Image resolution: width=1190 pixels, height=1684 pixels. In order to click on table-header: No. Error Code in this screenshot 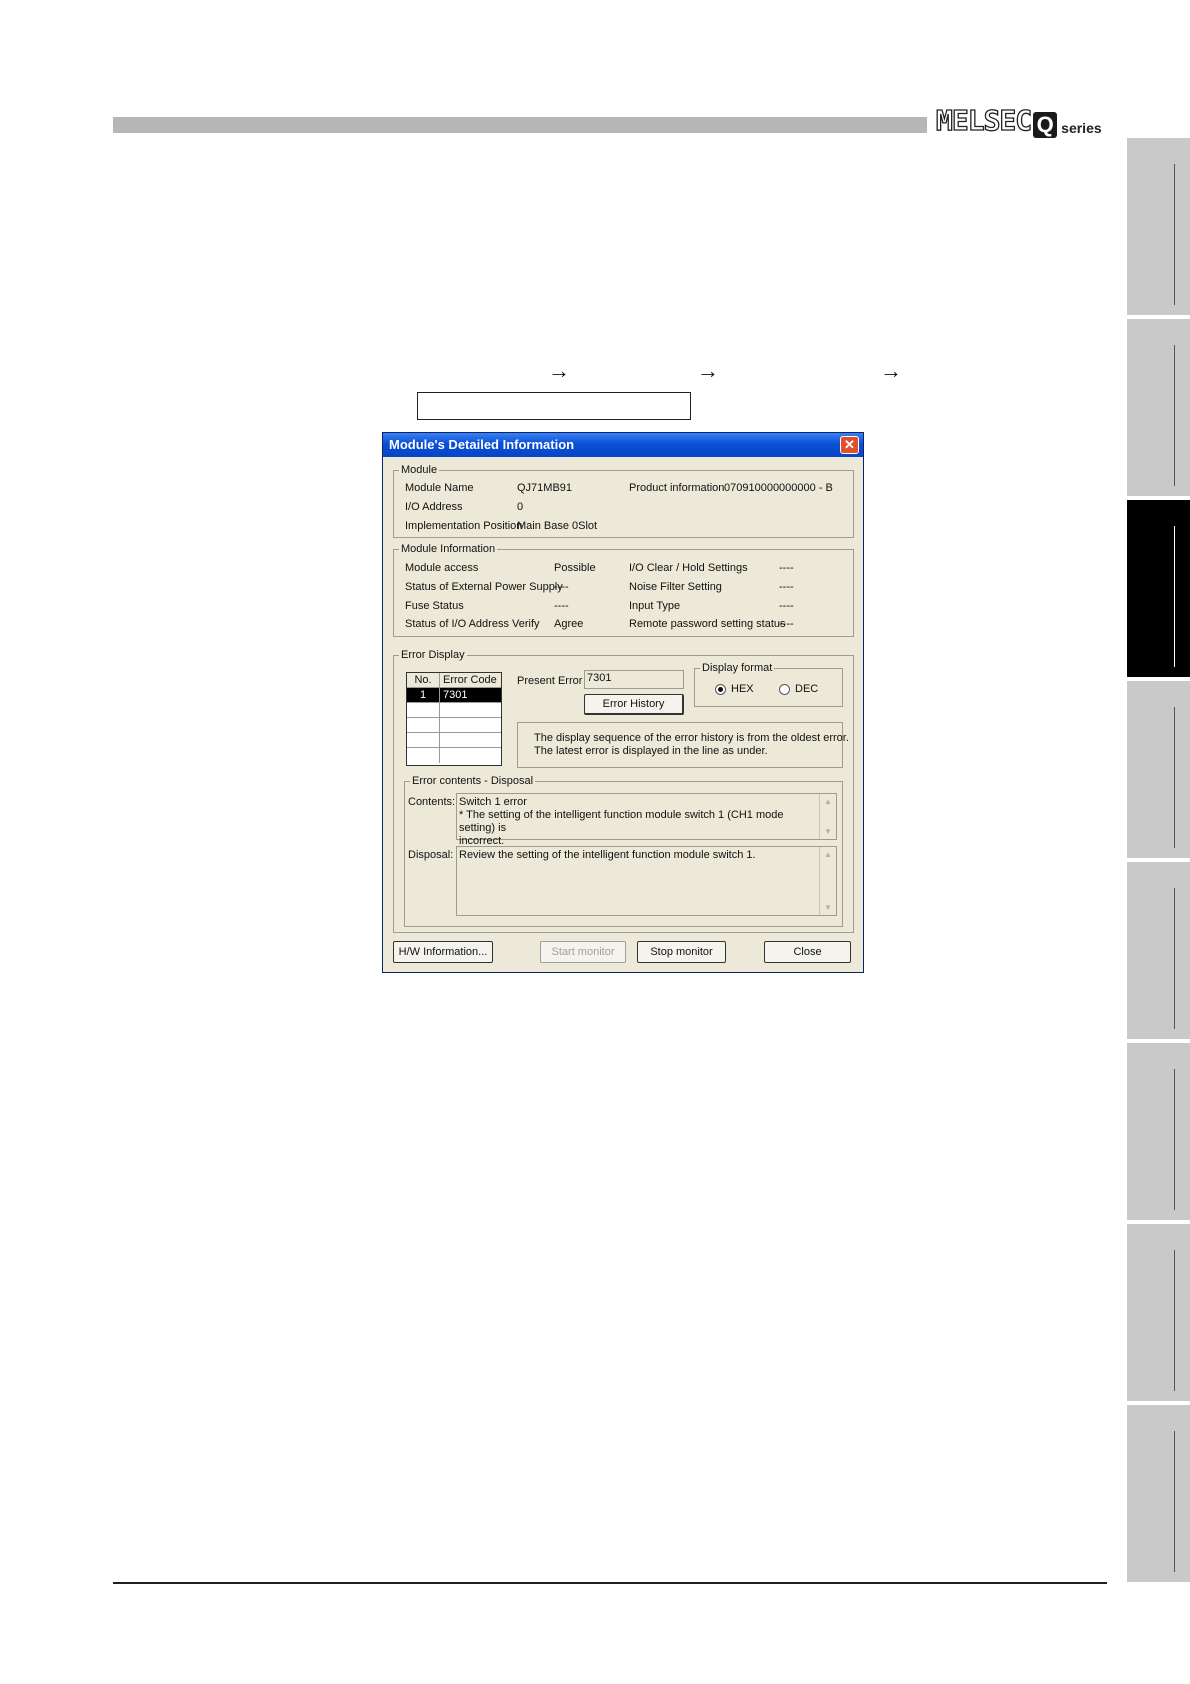, I will do `click(454, 680)`.